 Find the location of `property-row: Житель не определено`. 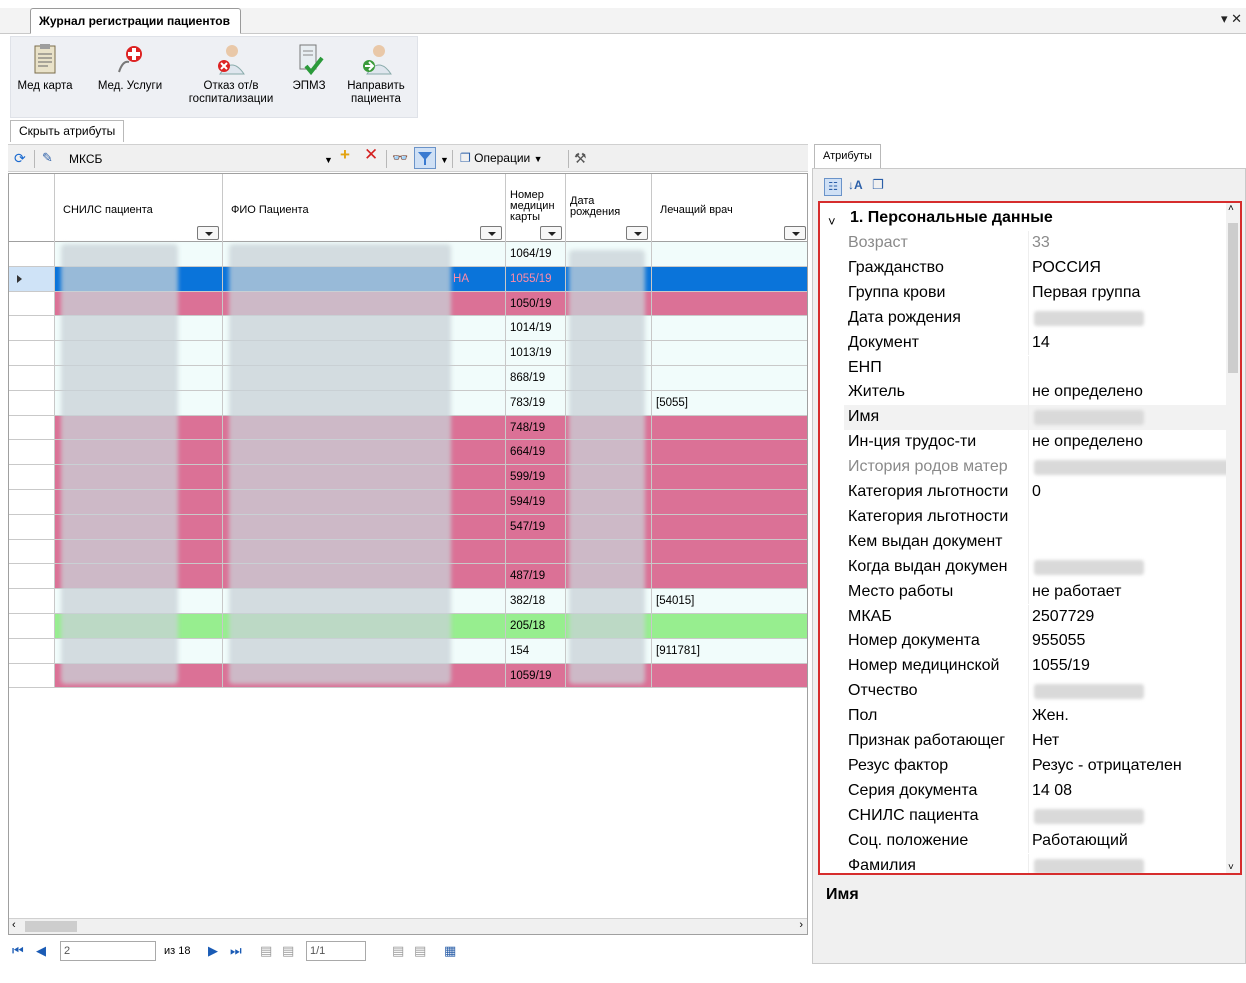

property-row: Житель не определено is located at coordinates (1041, 393).